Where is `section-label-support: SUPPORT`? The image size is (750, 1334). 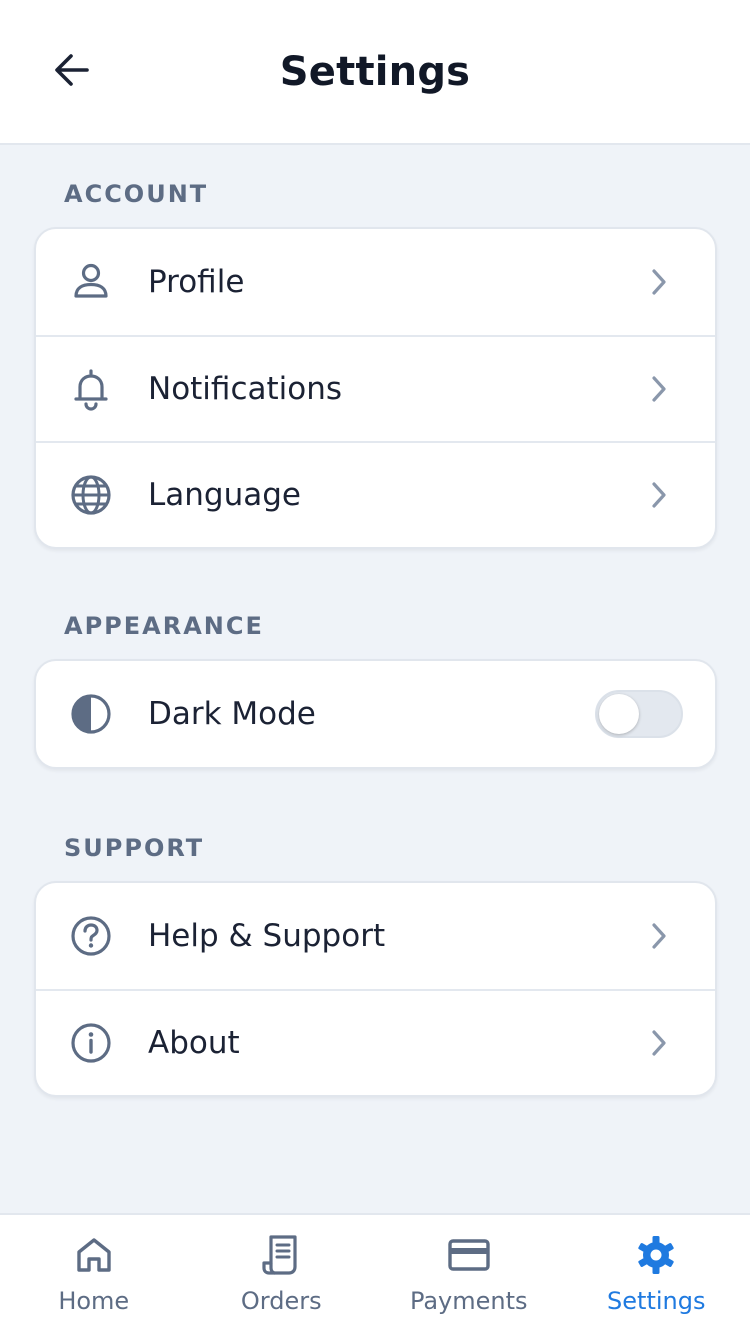
section-label-support: SUPPORT is located at coordinates (134, 848).